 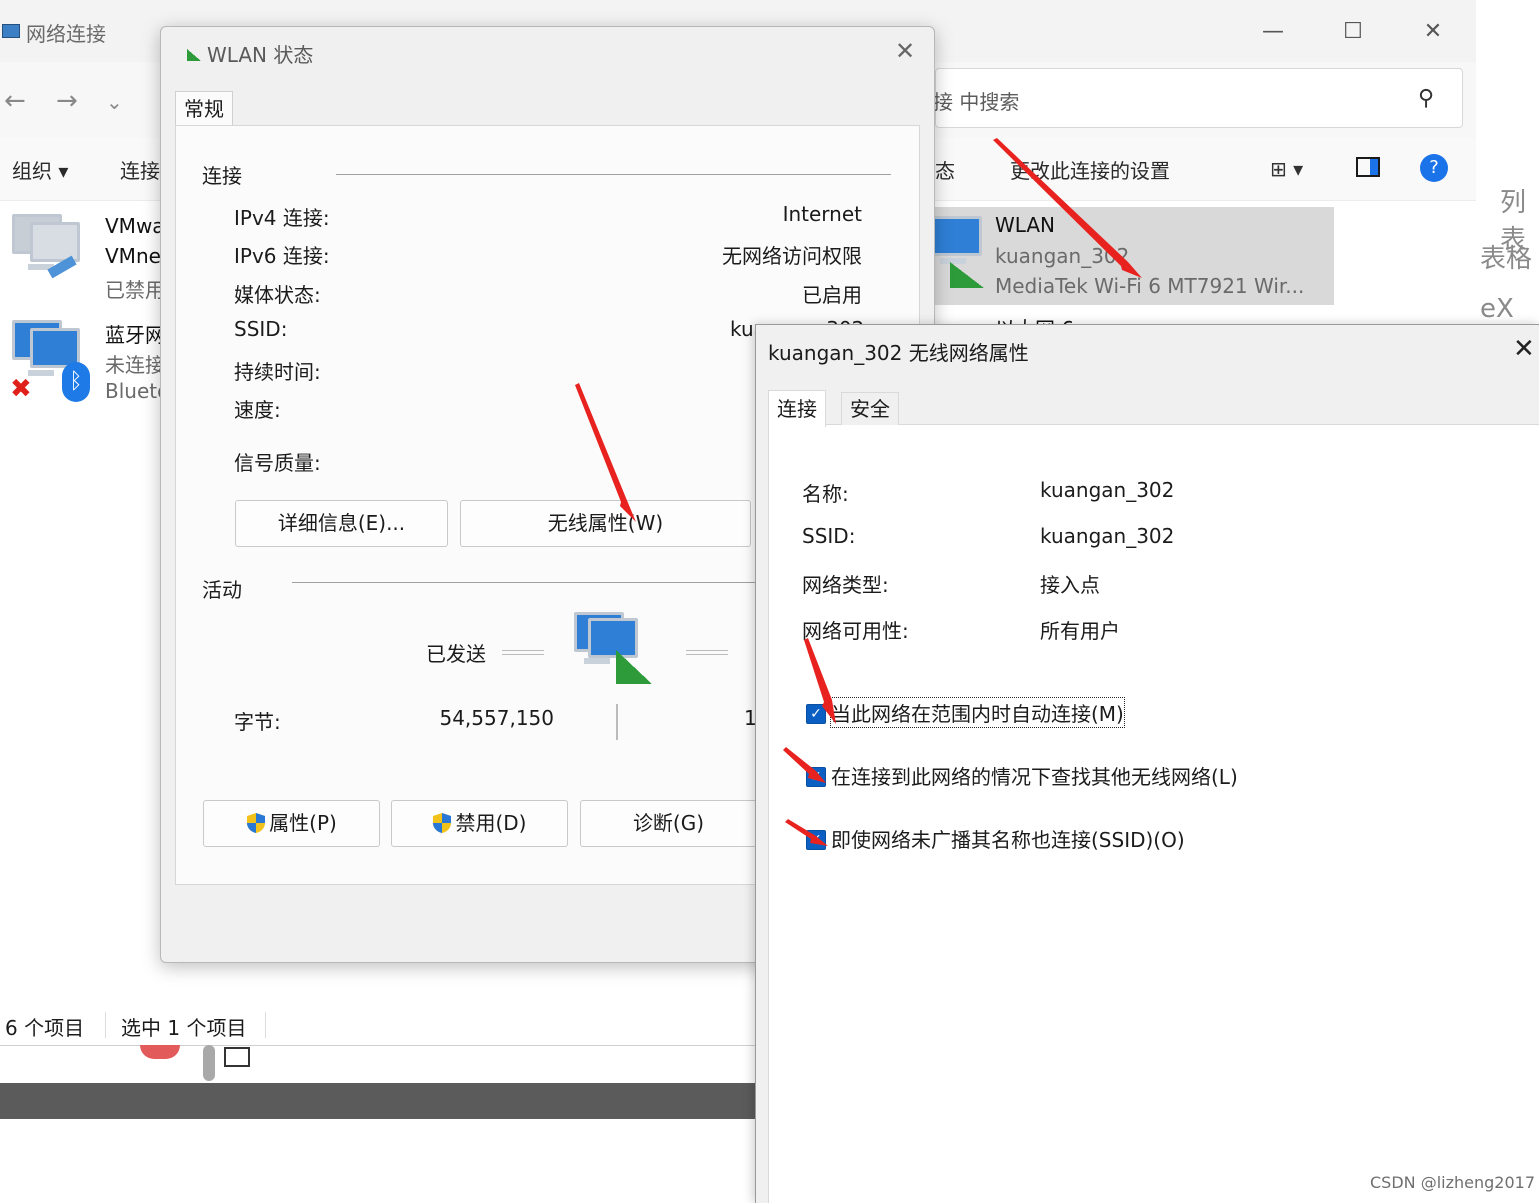 I want to click on wlan-adapter-name: WLAN, so click(x=1025, y=225).